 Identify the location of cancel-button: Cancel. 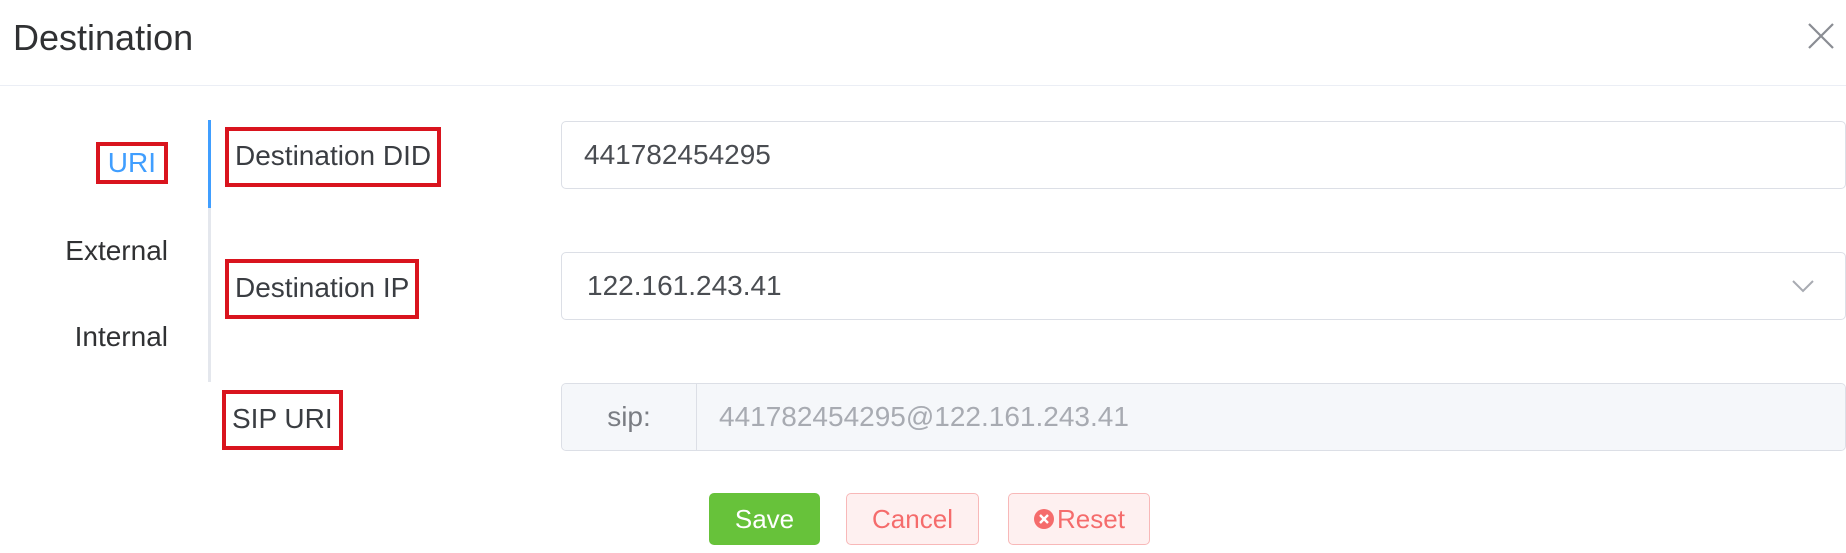
(912, 519).